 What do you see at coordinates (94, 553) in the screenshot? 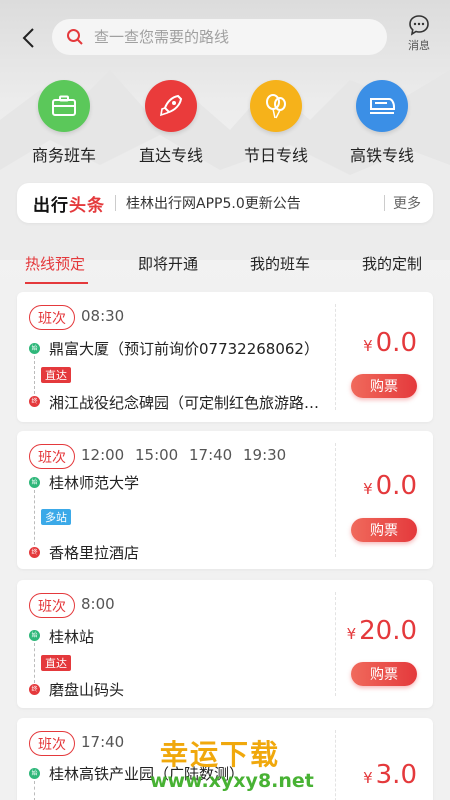
I see `end-stop: 香格里拉酒店` at bounding box center [94, 553].